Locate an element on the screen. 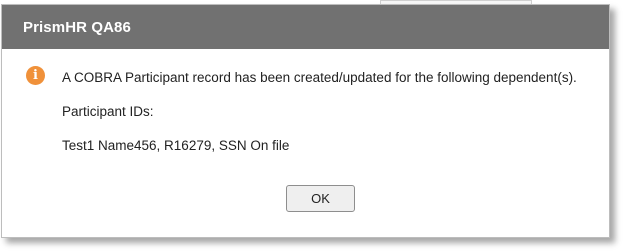 This screenshot has height=251, width=623. ok-button: OK is located at coordinates (320, 198).